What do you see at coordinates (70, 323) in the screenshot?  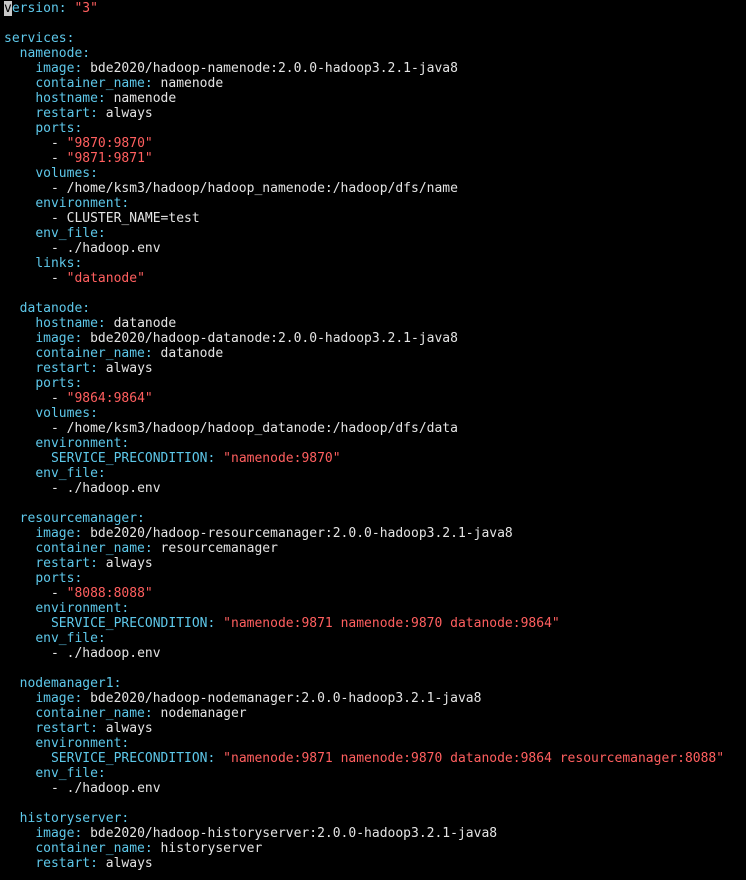 I see `yaml-key: hostname:` at bounding box center [70, 323].